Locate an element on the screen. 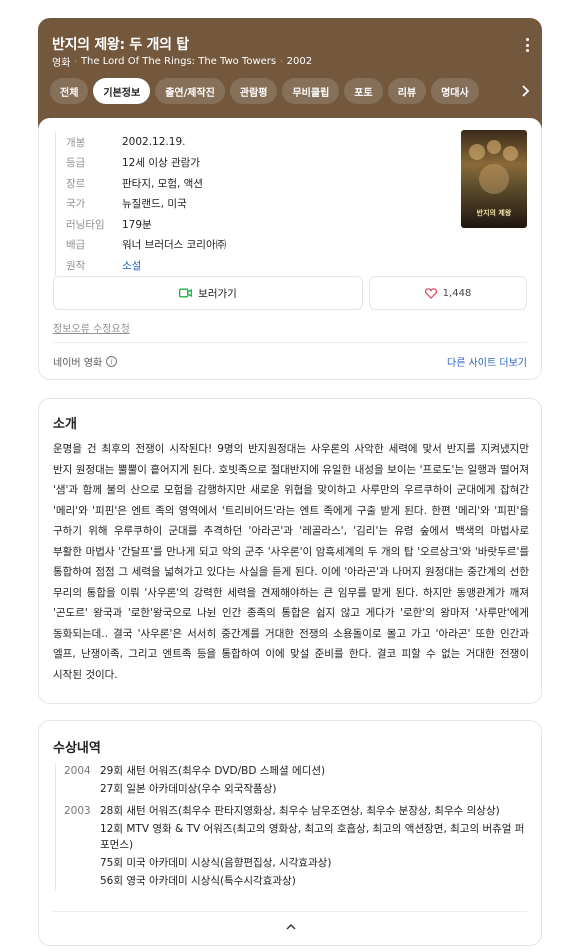  source-label: 네이버 영화 is located at coordinates (78, 363).